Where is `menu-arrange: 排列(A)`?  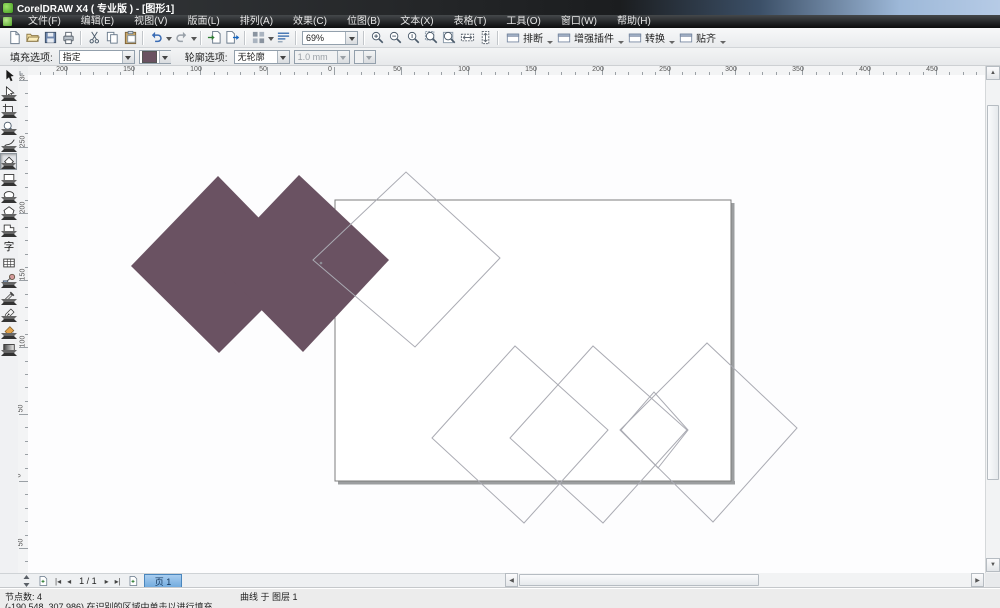
menu-arrange: 排列(A) is located at coordinates (256, 21).